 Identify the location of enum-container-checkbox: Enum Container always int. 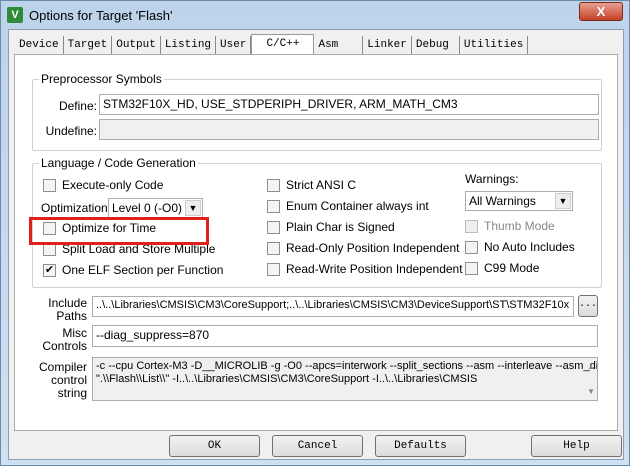
(348, 206).